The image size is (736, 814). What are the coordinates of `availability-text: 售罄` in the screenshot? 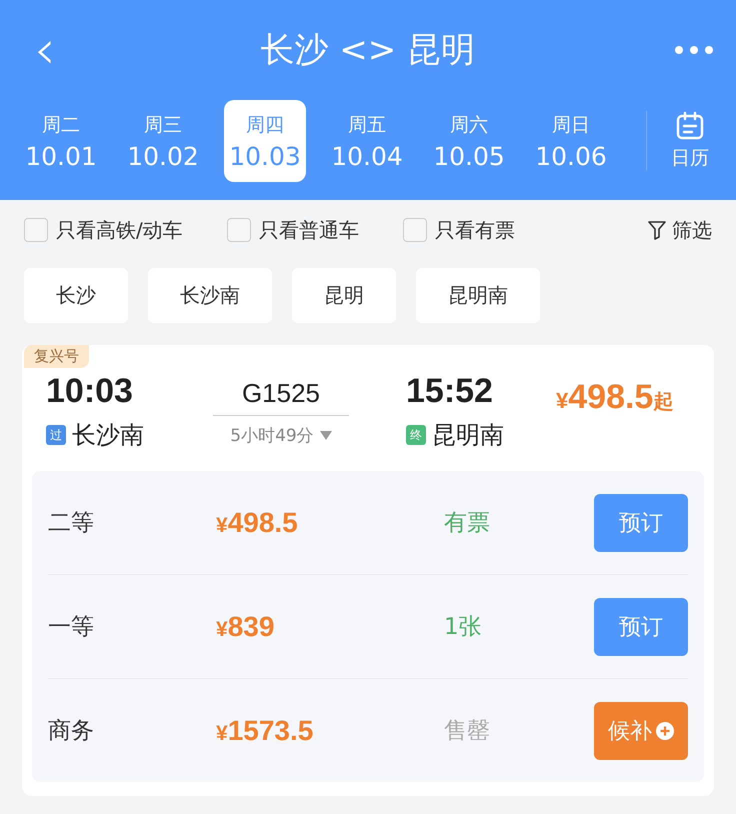 It's located at (467, 731).